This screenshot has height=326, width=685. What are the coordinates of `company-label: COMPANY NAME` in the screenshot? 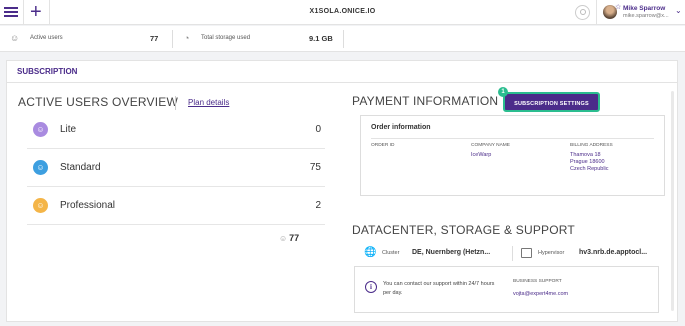 It's located at (491, 145).